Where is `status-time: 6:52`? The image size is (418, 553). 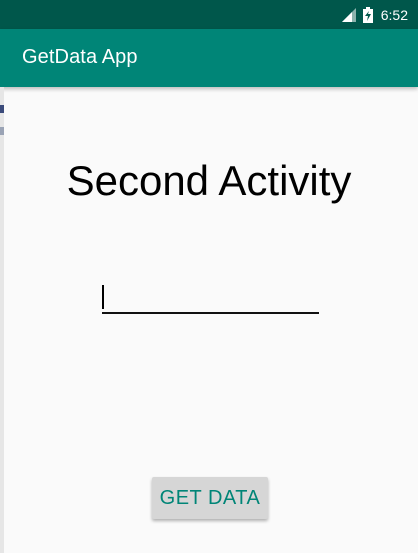
status-time: 6:52 is located at coordinates (394, 14).